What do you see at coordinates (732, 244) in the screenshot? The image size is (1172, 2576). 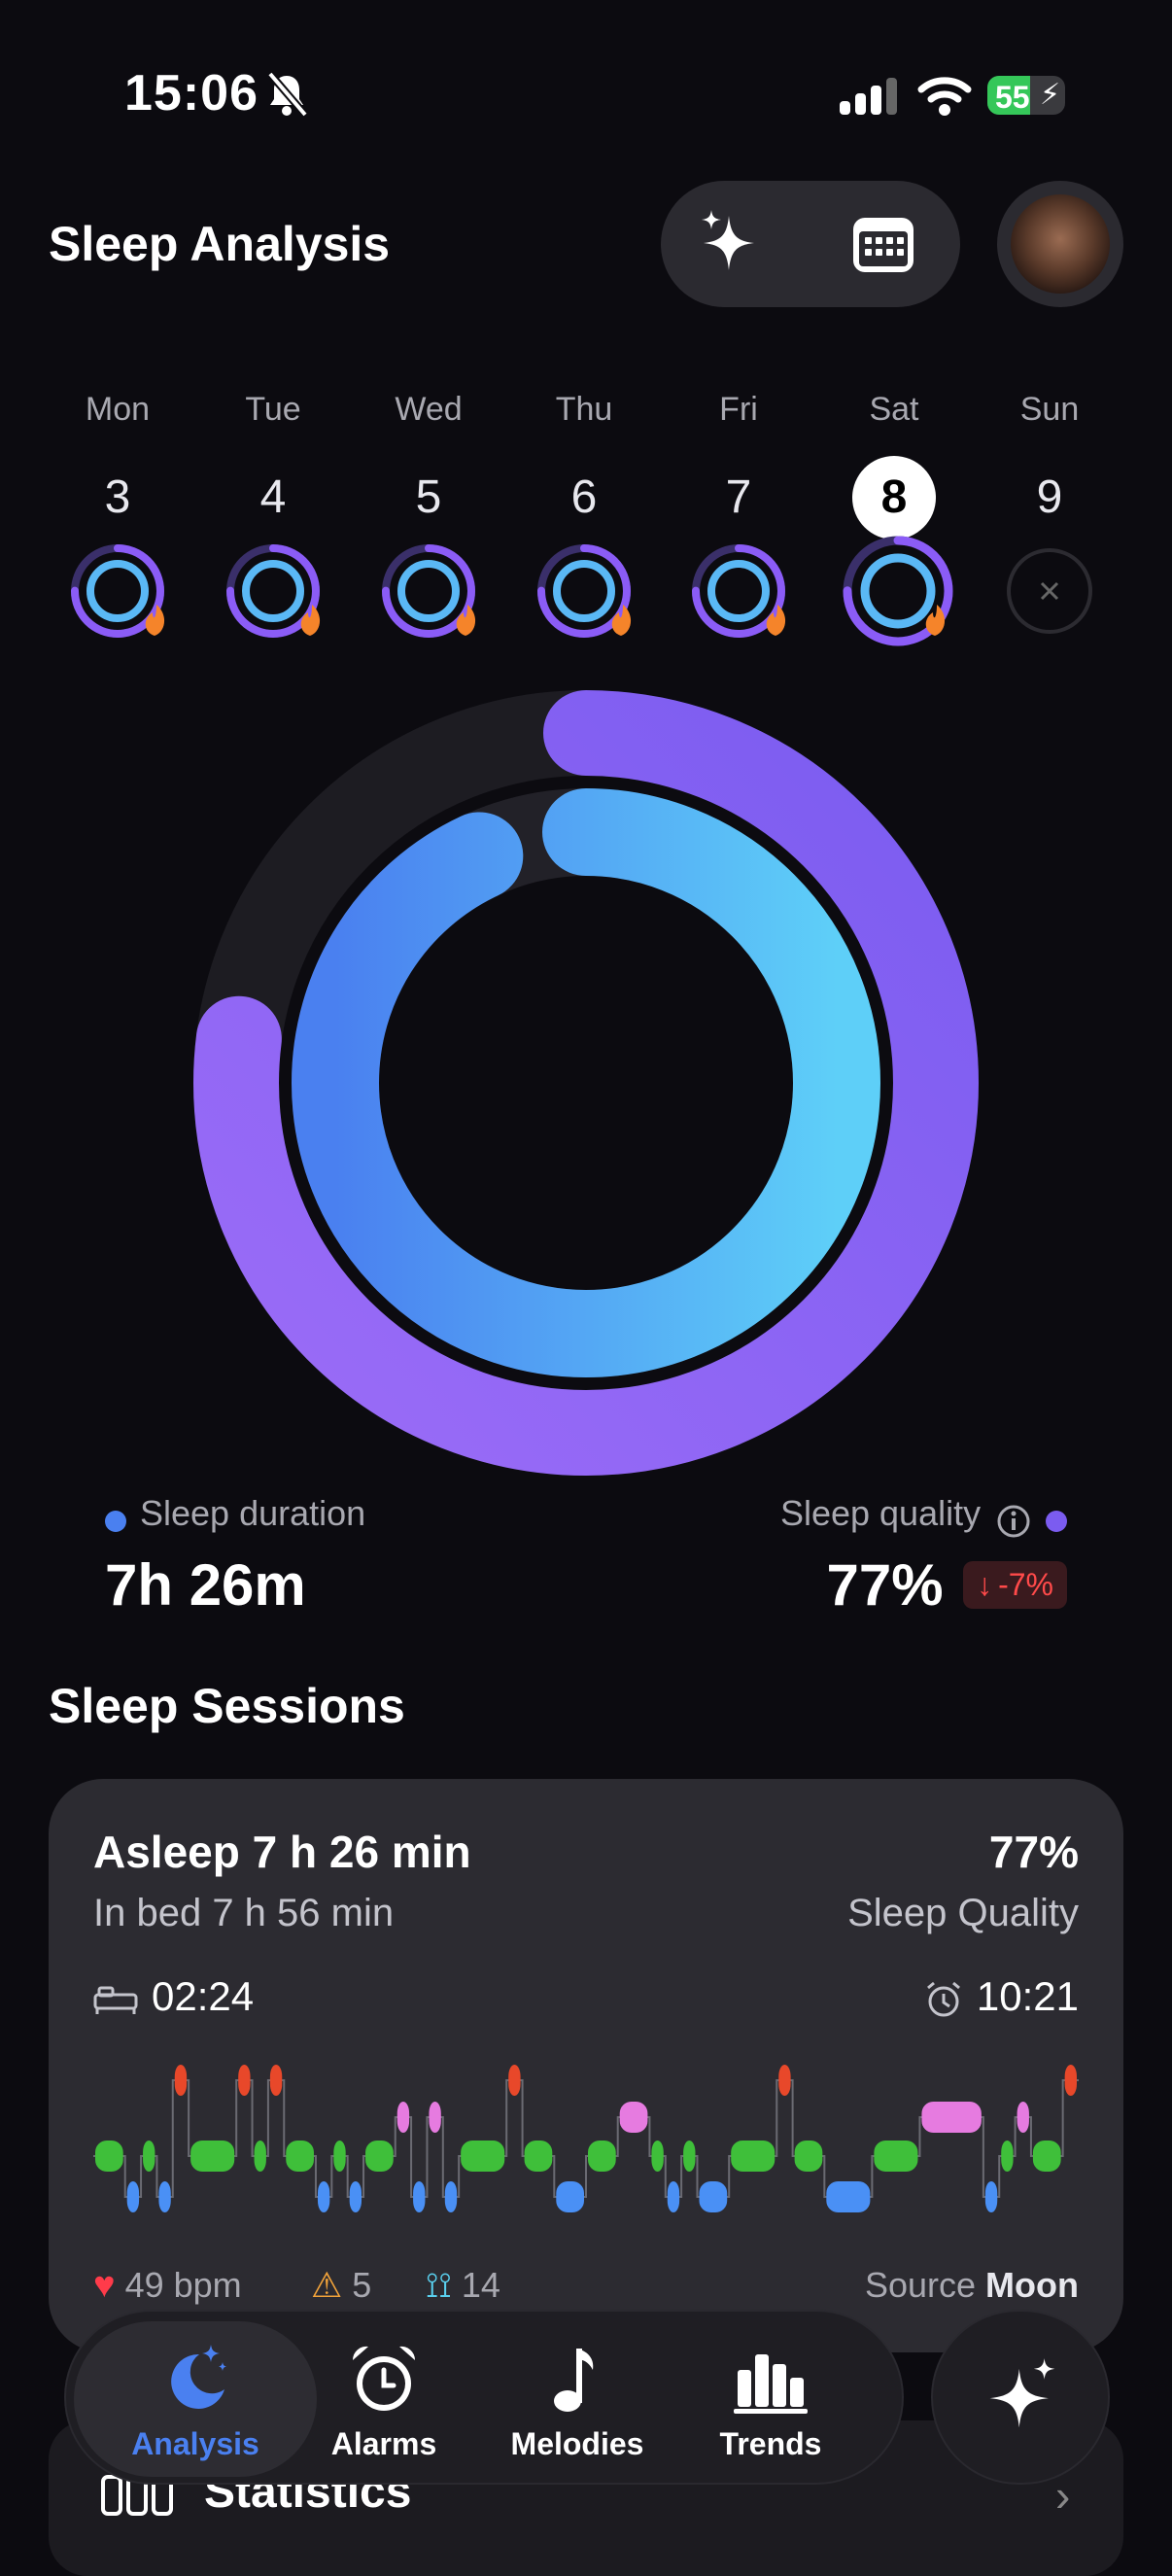 I see `ai-sparkle-icon` at bounding box center [732, 244].